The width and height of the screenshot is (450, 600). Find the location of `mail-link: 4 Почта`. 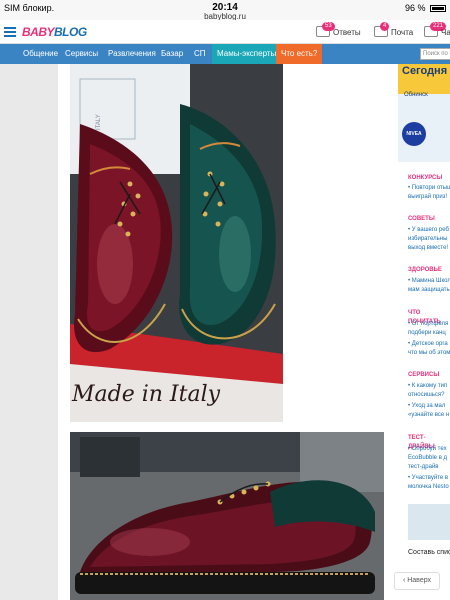

mail-link: 4 Почта is located at coordinates (396, 32).